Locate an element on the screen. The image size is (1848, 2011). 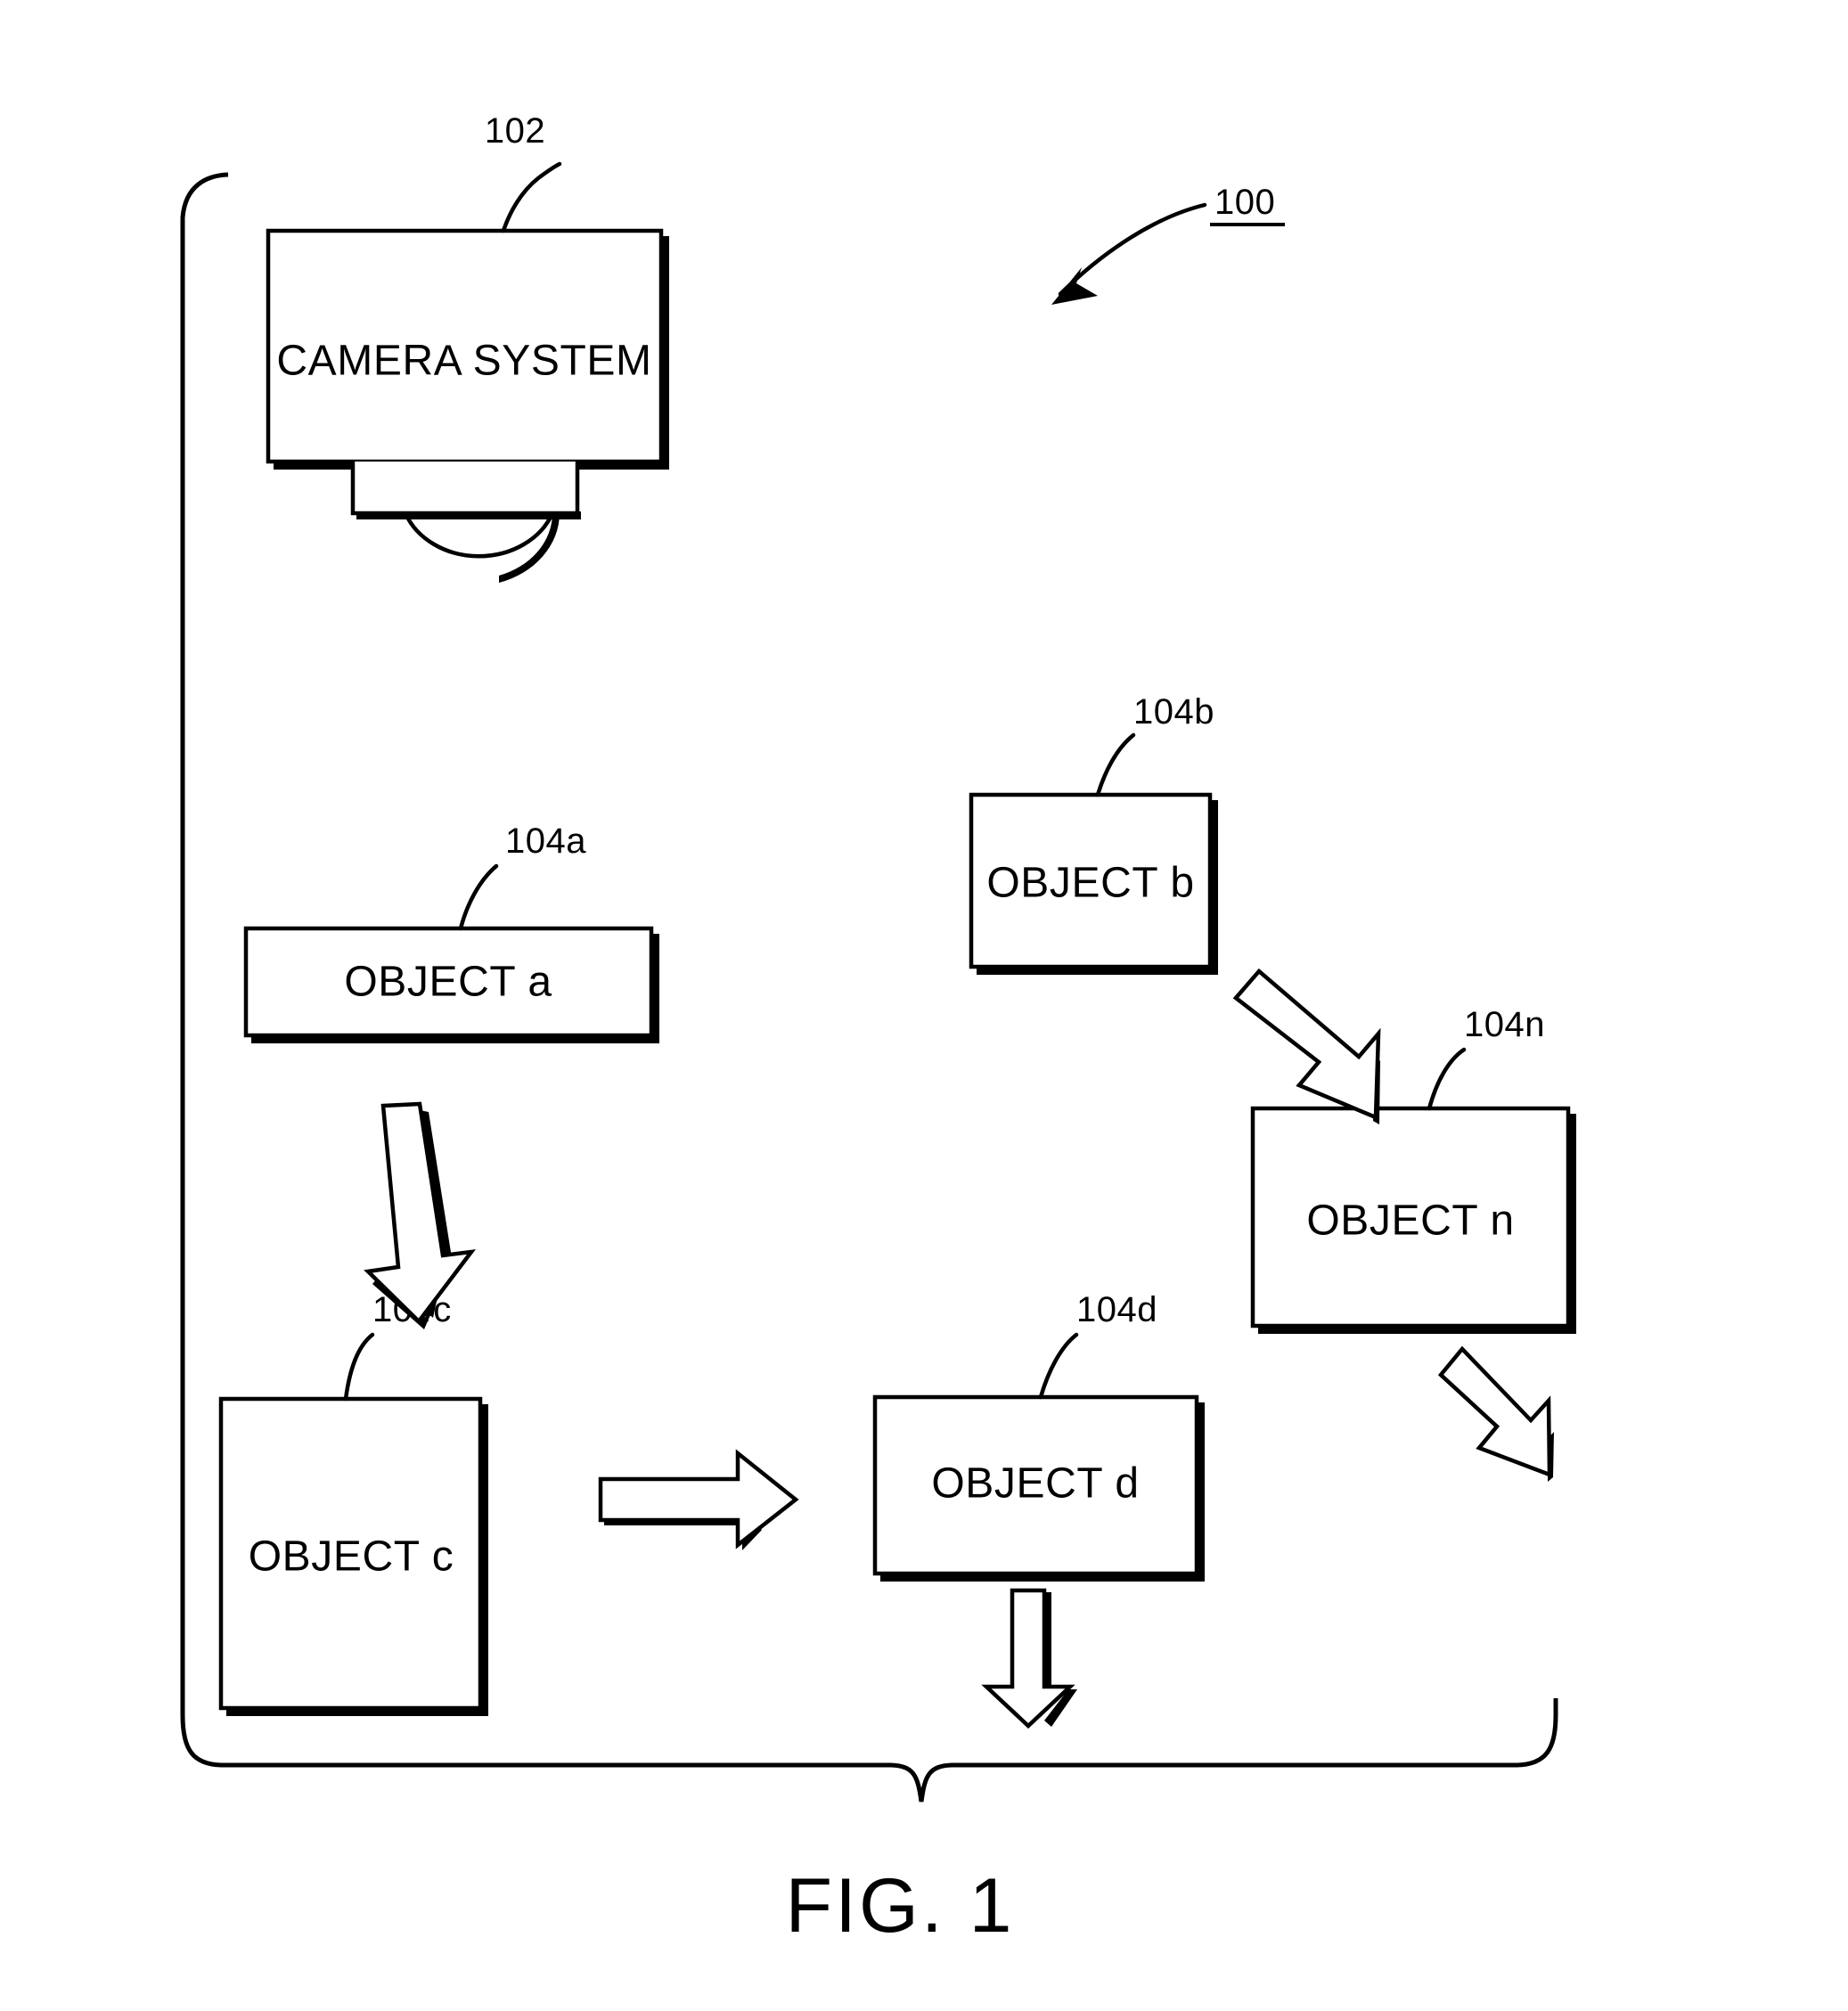
arrow-b-to-n is located at coordinates (1306, 1046).